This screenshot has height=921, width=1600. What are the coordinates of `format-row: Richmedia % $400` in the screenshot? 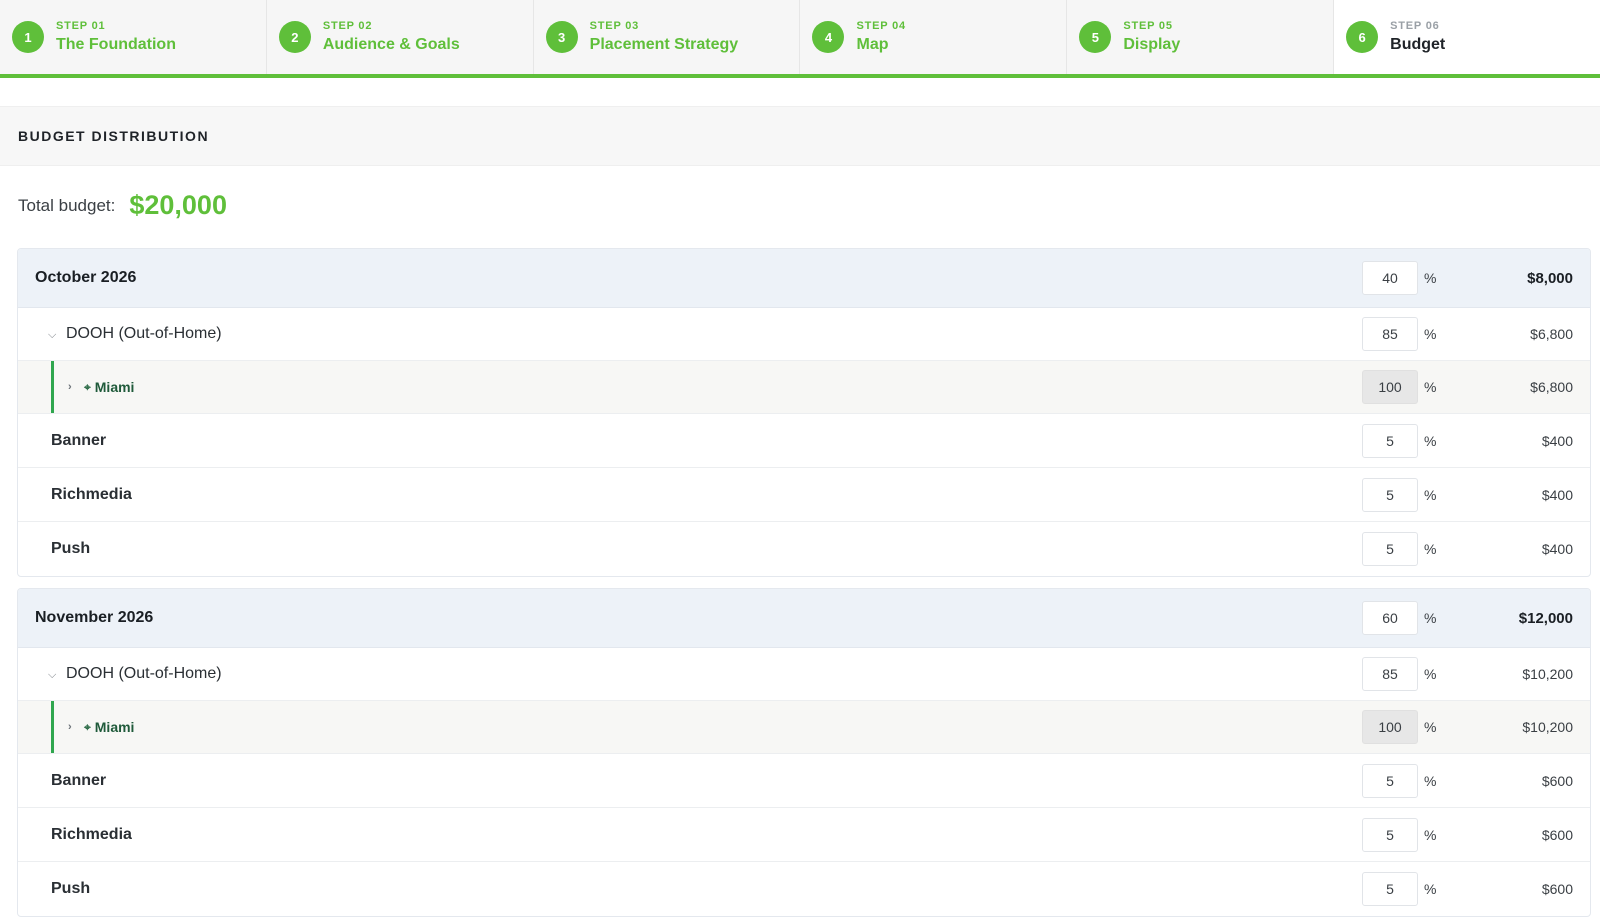 It's located at (804, 495).